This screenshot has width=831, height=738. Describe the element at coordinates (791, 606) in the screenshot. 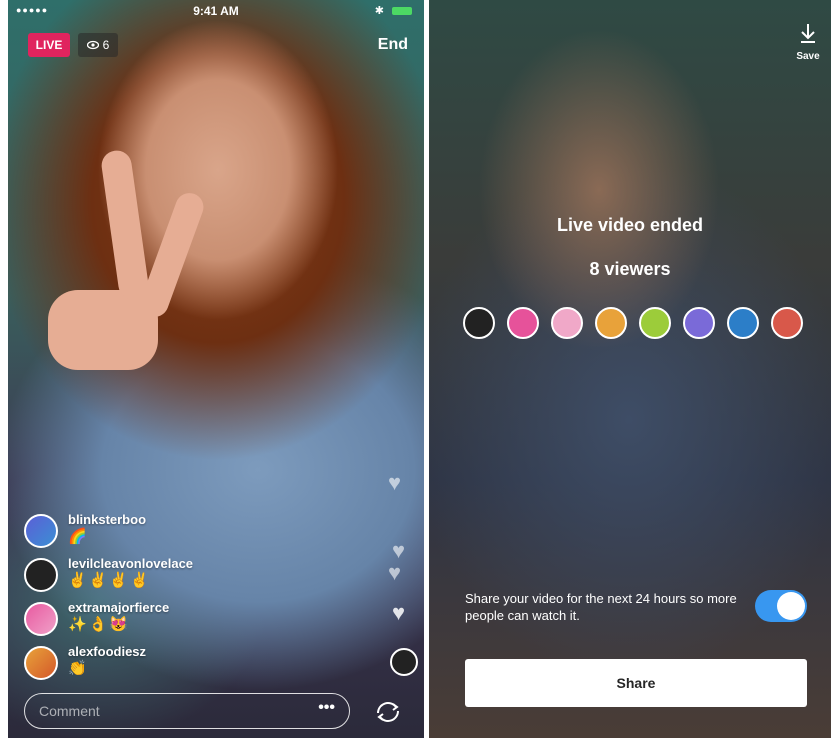

I see `toggle-knob` at that location.